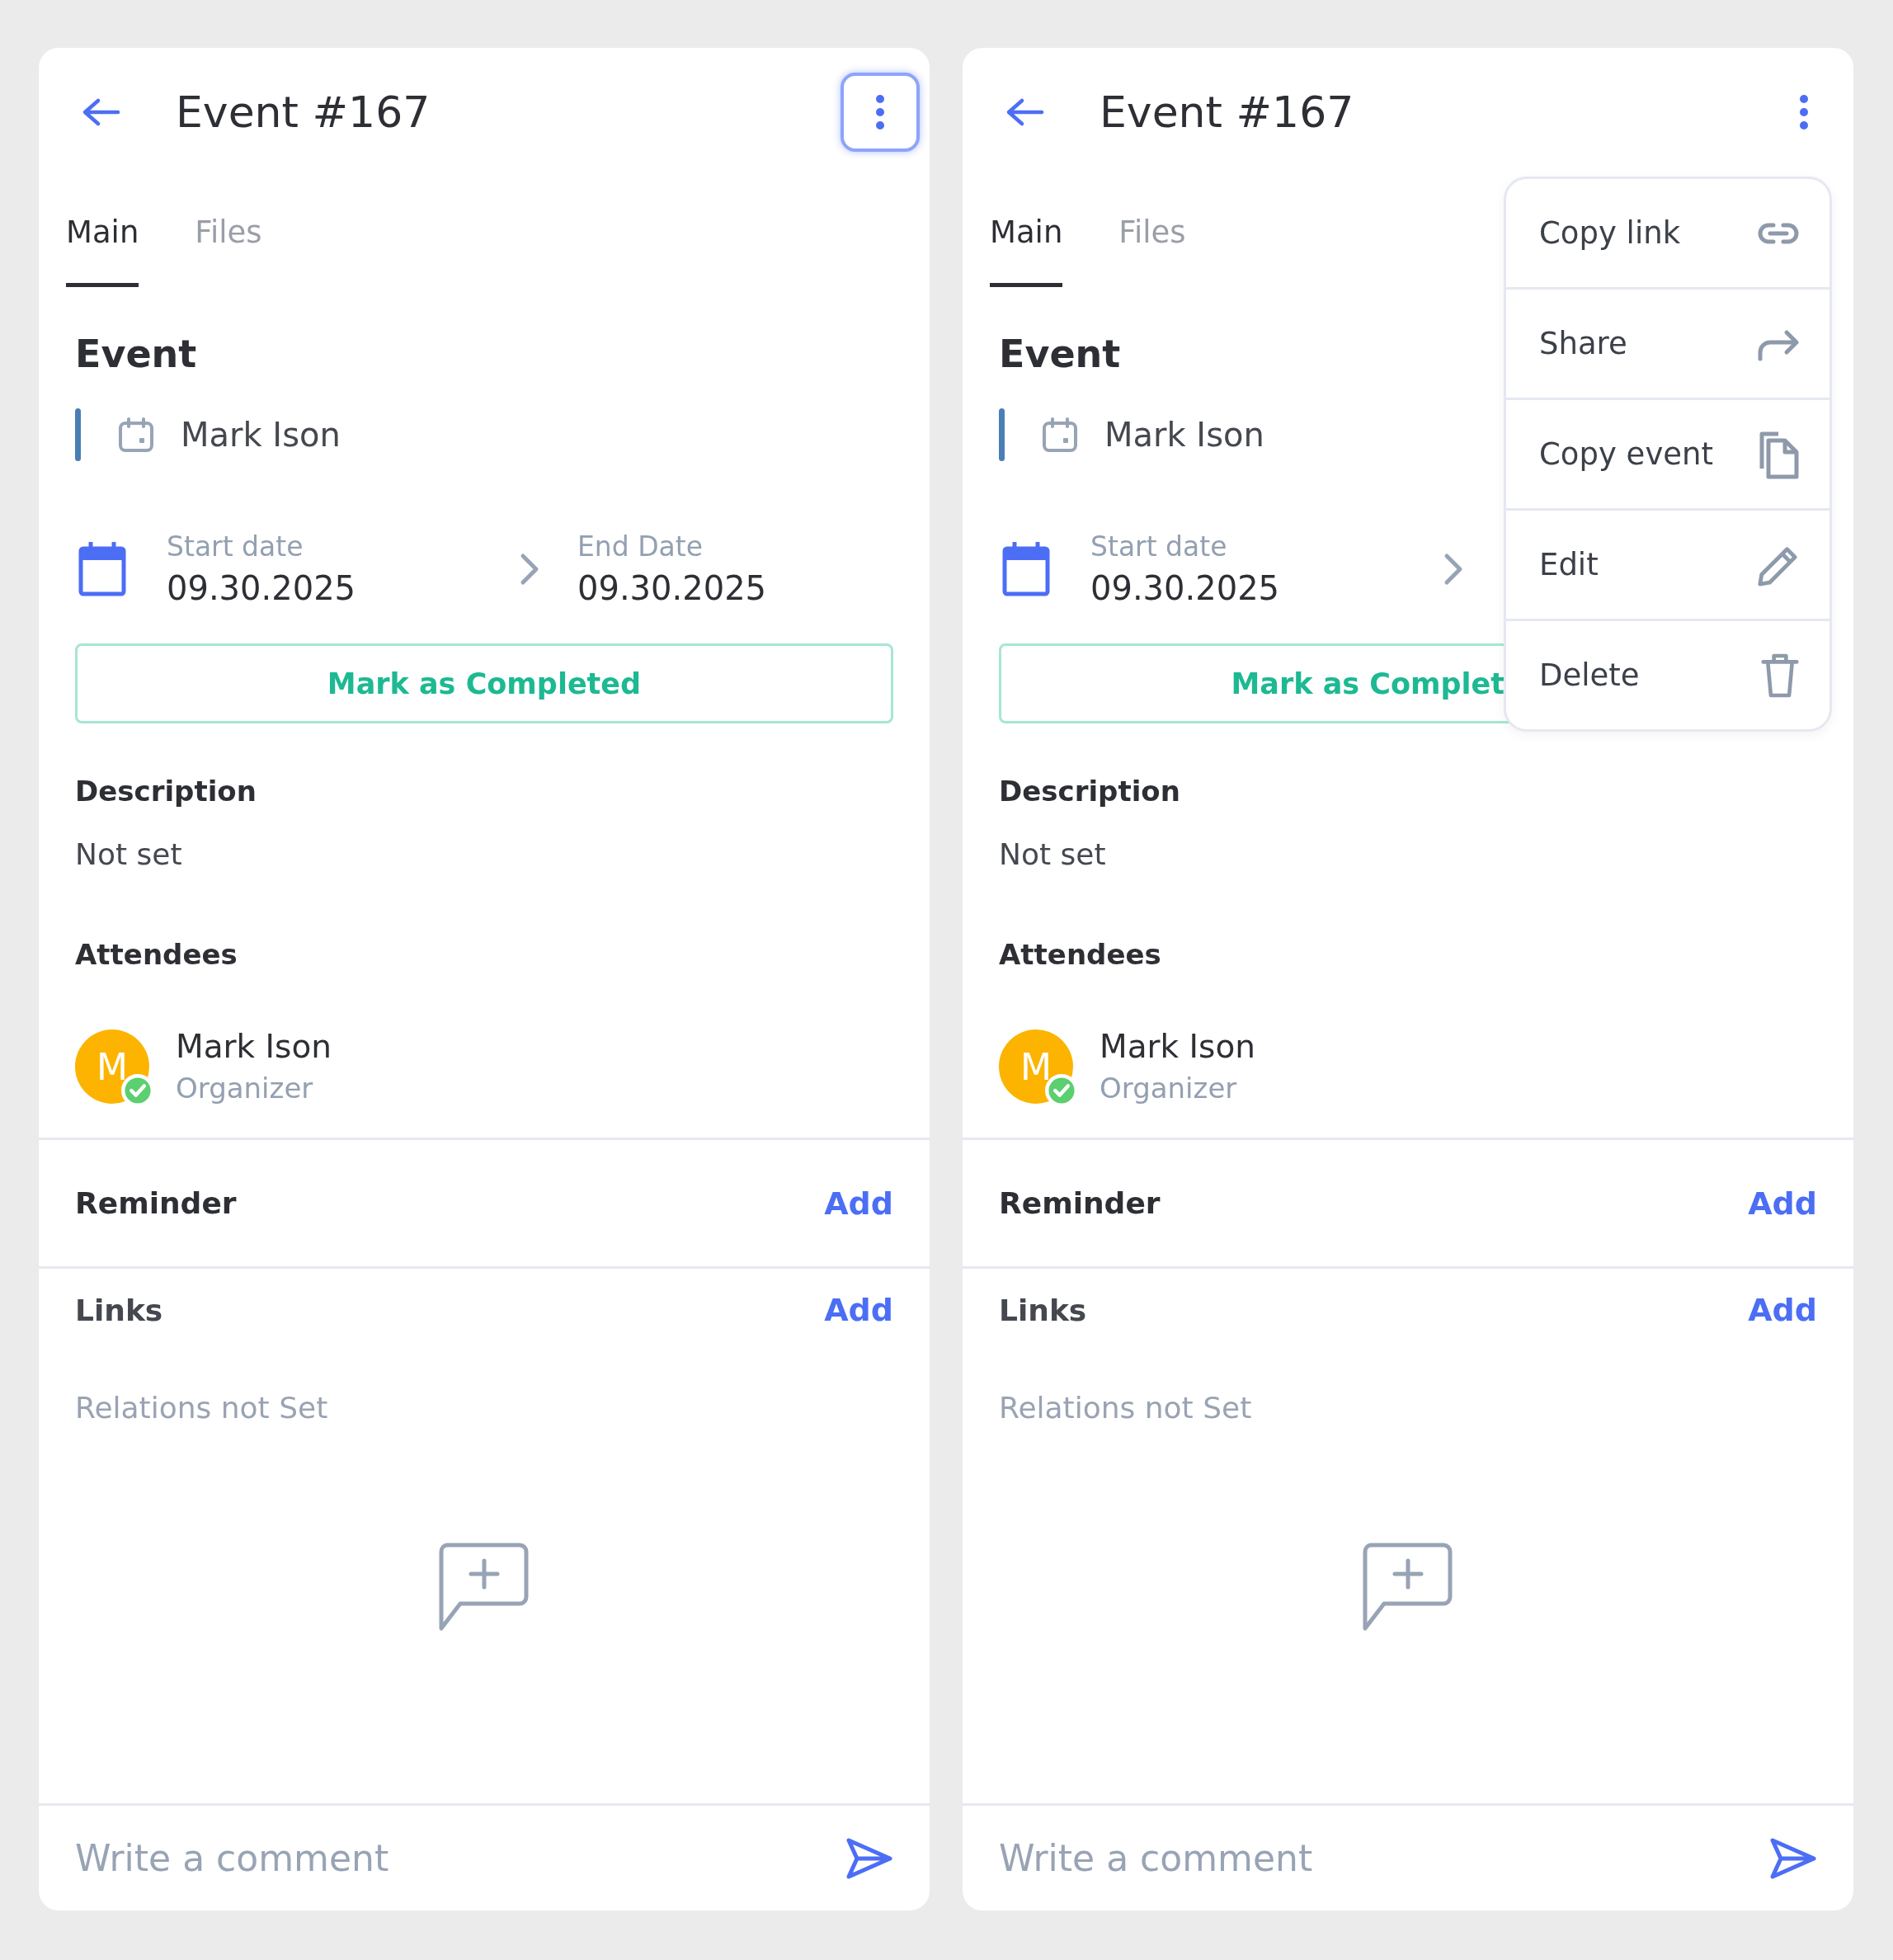  Describe the element at coordinates (1583, 343) in the screenshot. I see `menu-item-label: Share` at that location.